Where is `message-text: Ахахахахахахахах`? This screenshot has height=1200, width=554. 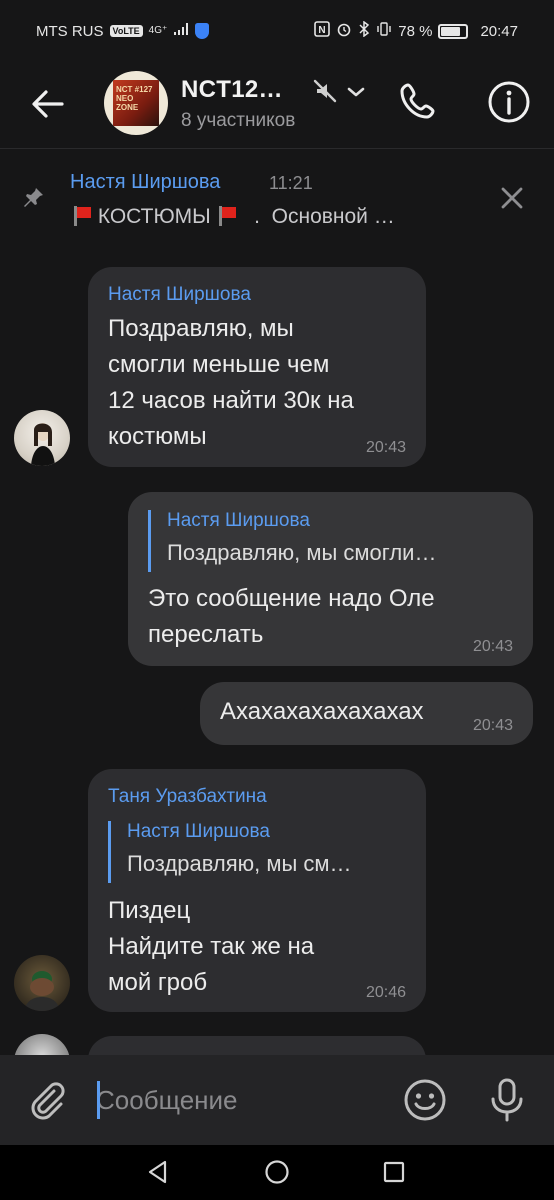 message-text: Ахахахахахахахах is located at coordinates (322, 711).